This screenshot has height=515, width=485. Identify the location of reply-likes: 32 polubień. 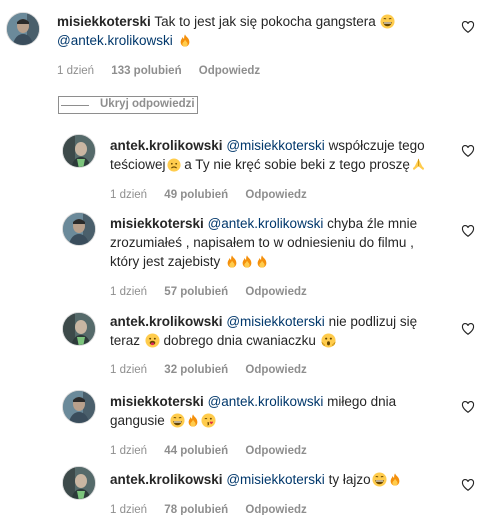
(196, 370).